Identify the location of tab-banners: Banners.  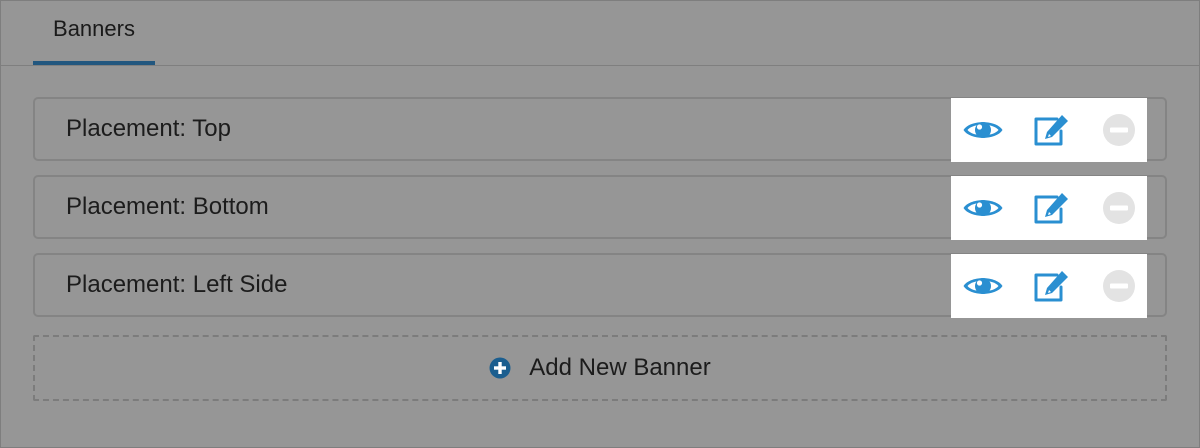
(94, 33).